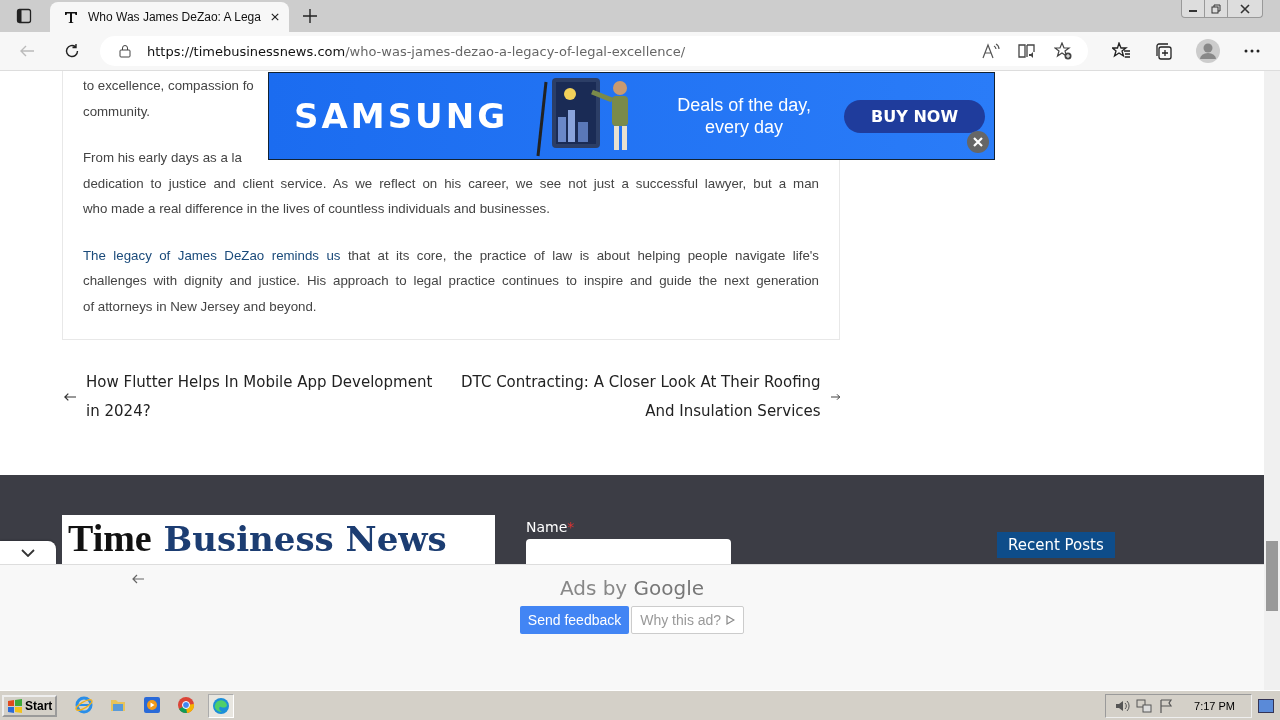 This screenshot has width=1280, height=720. Describe the element at coordinates (551, 527) in the screenshot. I see `name-label: Name*` at that location.